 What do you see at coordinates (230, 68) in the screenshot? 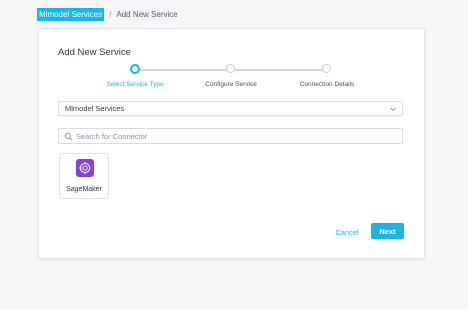
I see `step-indicator-configure-service` at bounding box center [230, 68].